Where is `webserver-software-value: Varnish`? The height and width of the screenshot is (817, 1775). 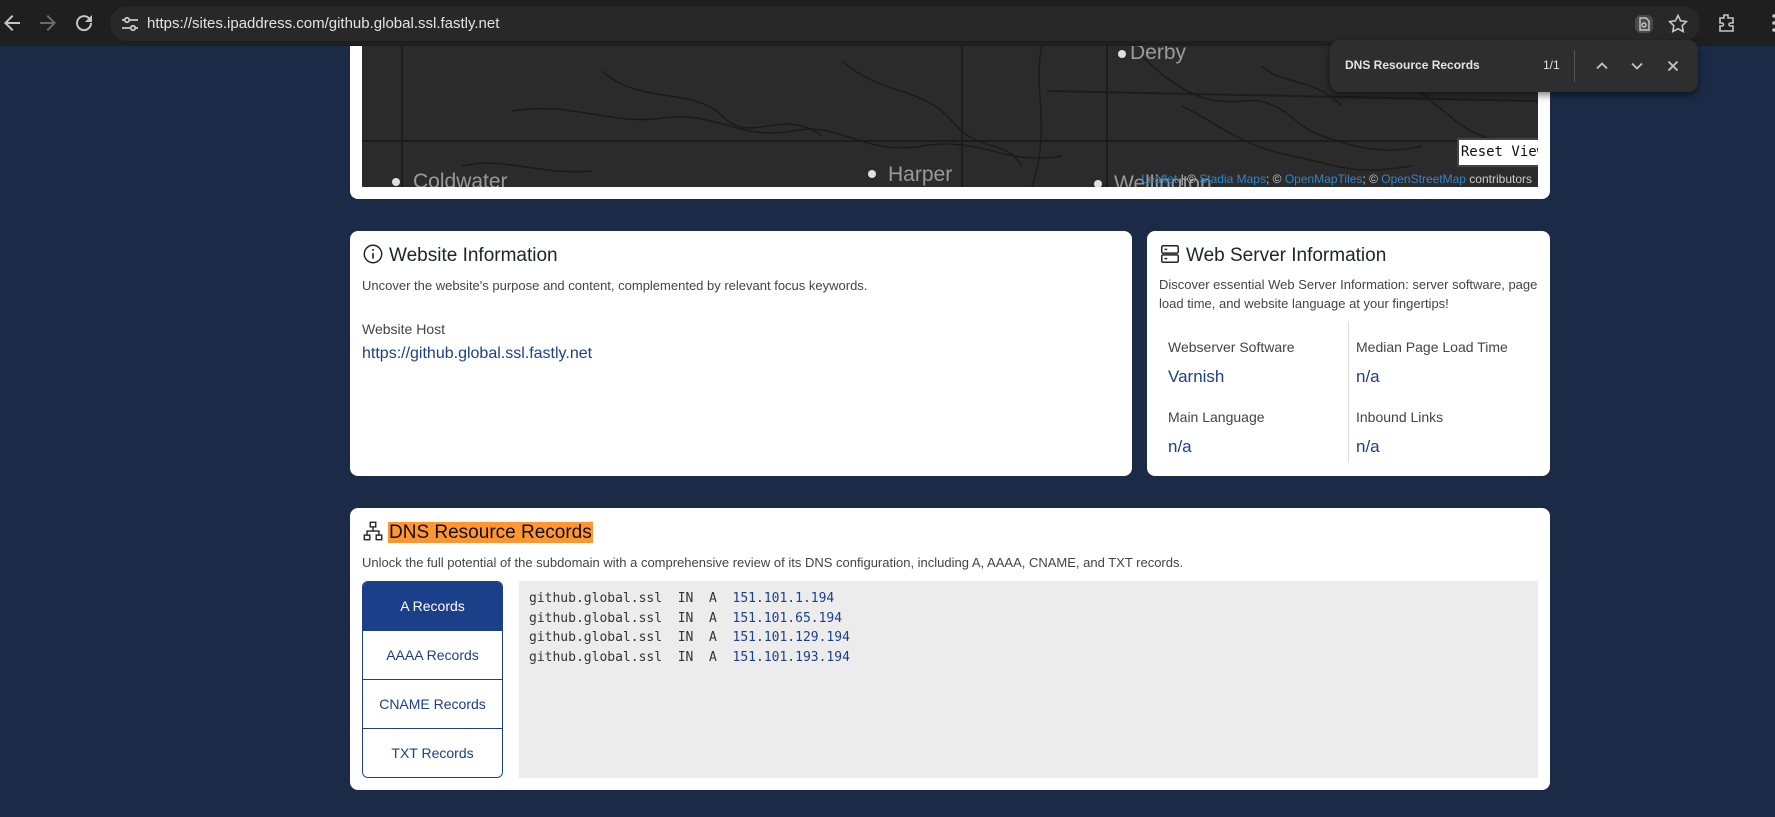 webserver-software-value: Varnish is located at coordinates (1196, 376).